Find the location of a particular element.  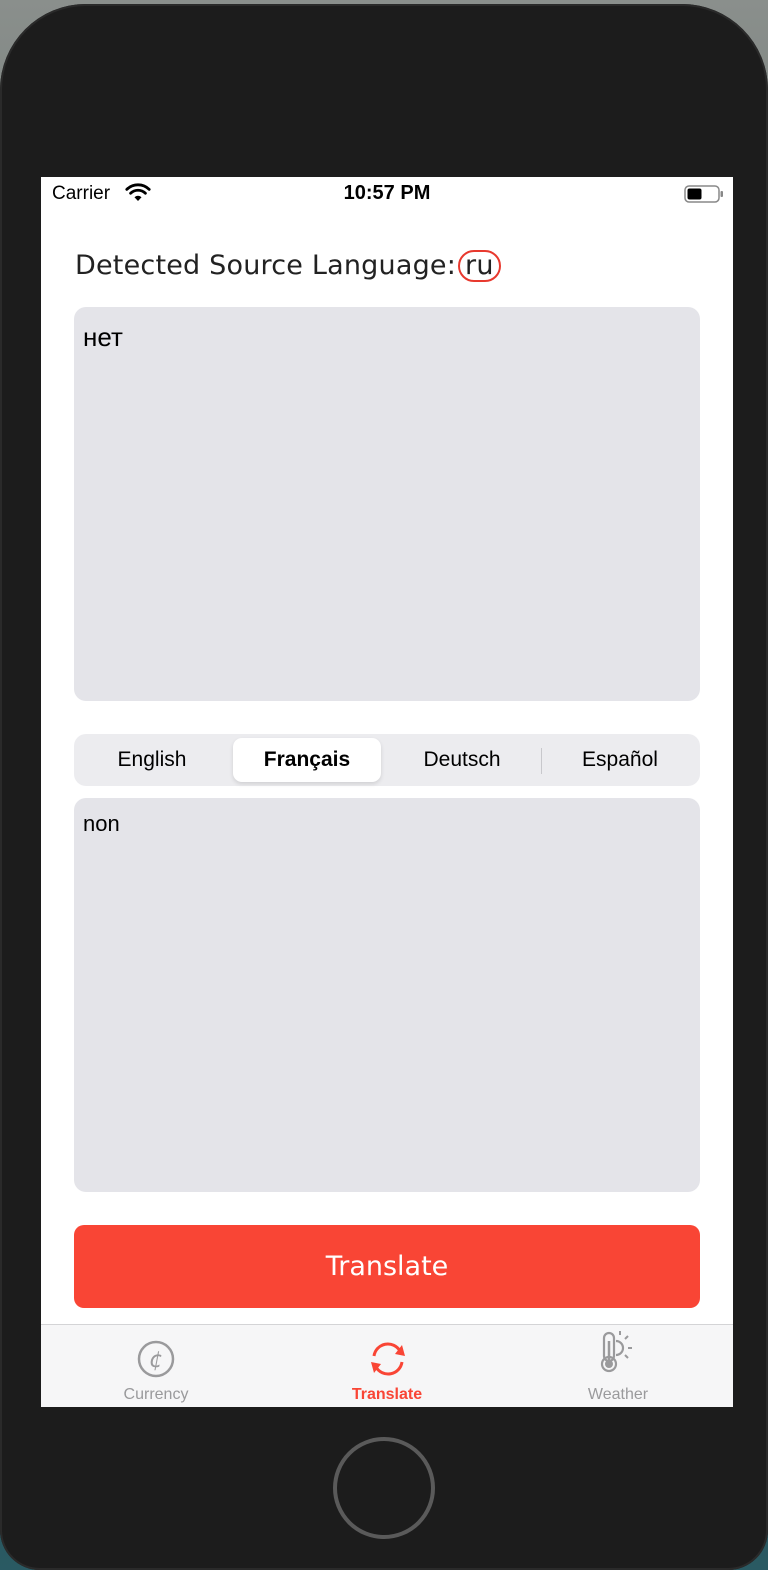

tab-translate: Translate is located at coordinates (387, 1366).